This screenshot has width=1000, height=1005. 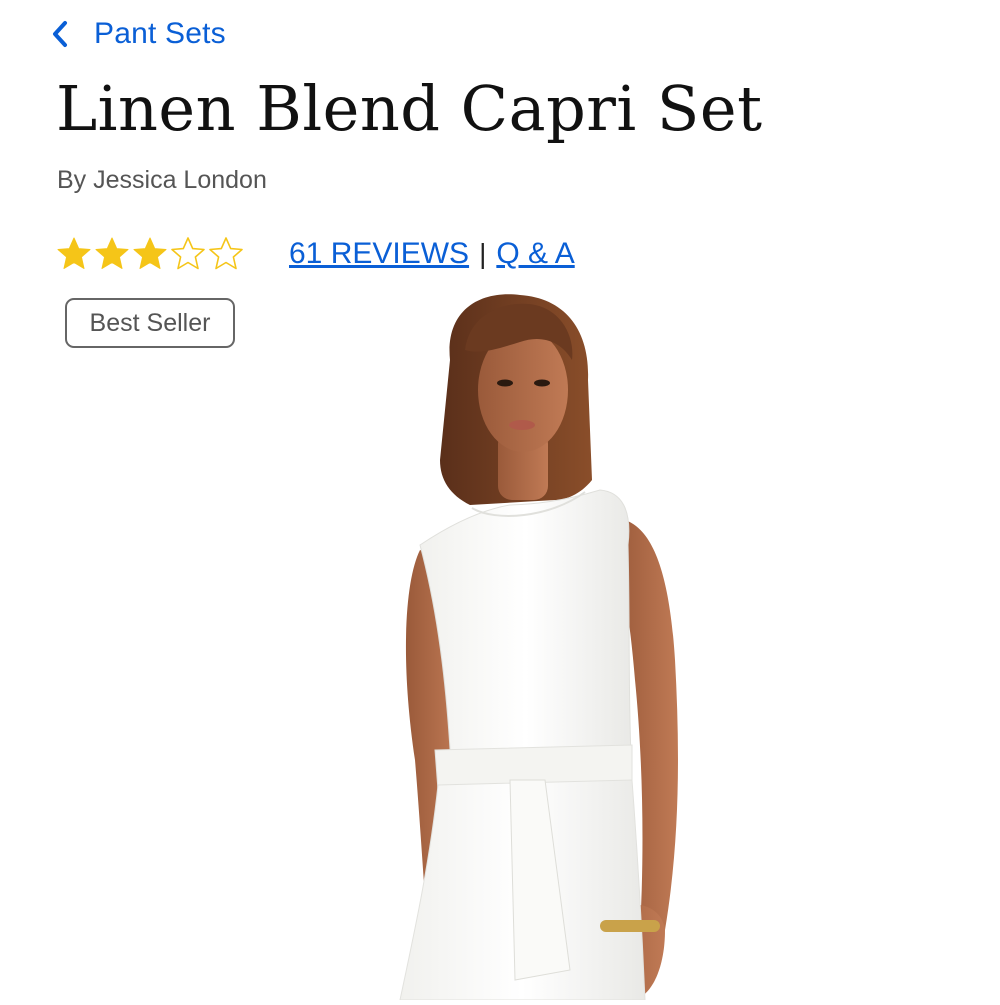 I want to click on star-rating, so click(x=150, y=254).